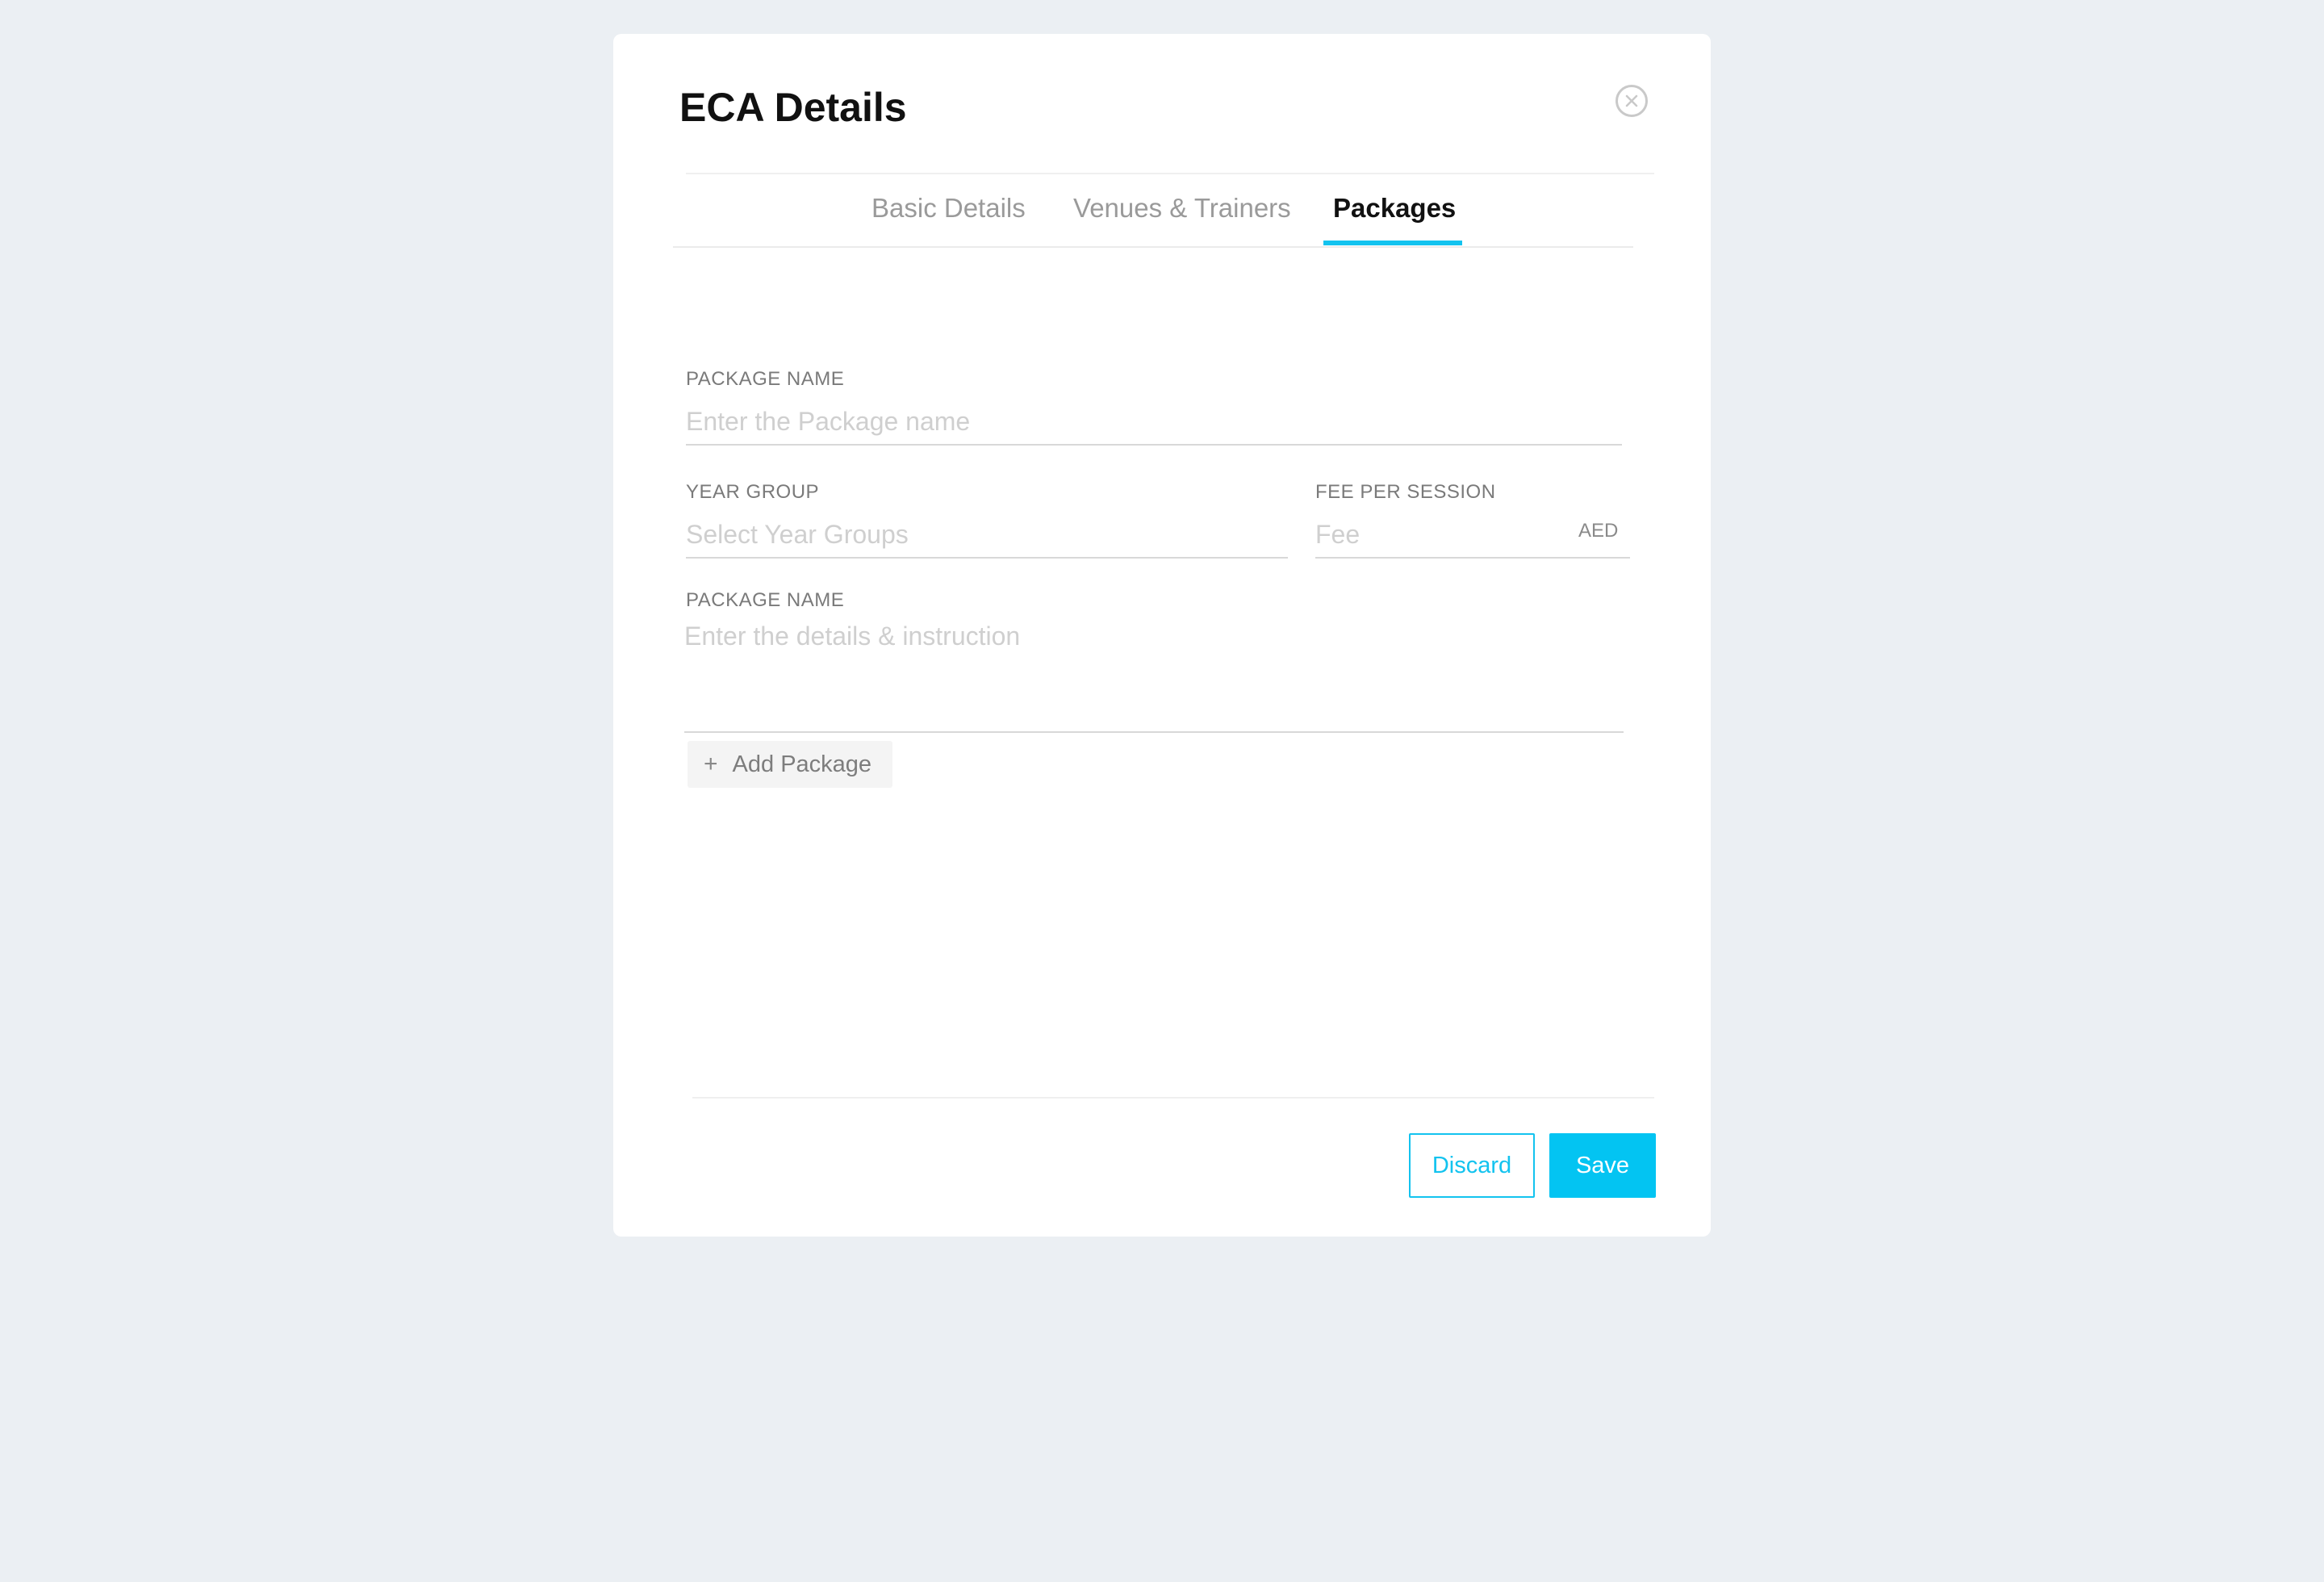 This screenshot has height=1582, width=2324. I want to click on save-button: Save, so click(1603, 1165).